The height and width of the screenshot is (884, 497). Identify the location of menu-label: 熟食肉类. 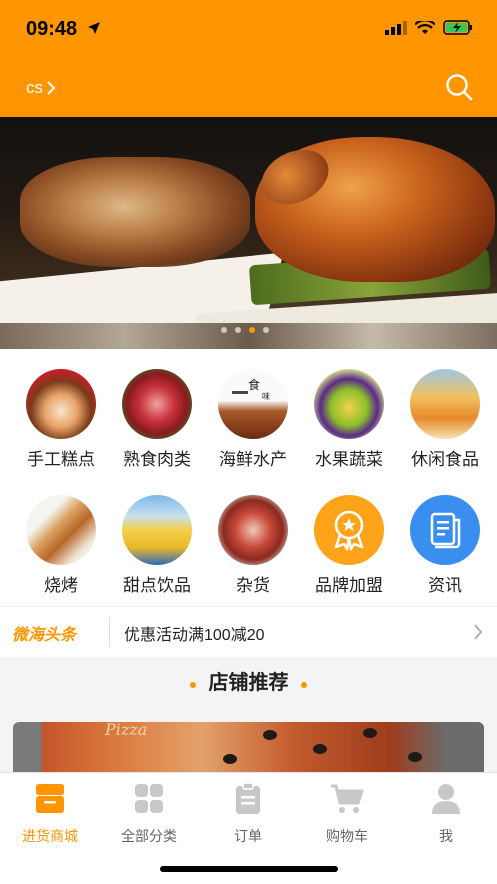
(157, 459).